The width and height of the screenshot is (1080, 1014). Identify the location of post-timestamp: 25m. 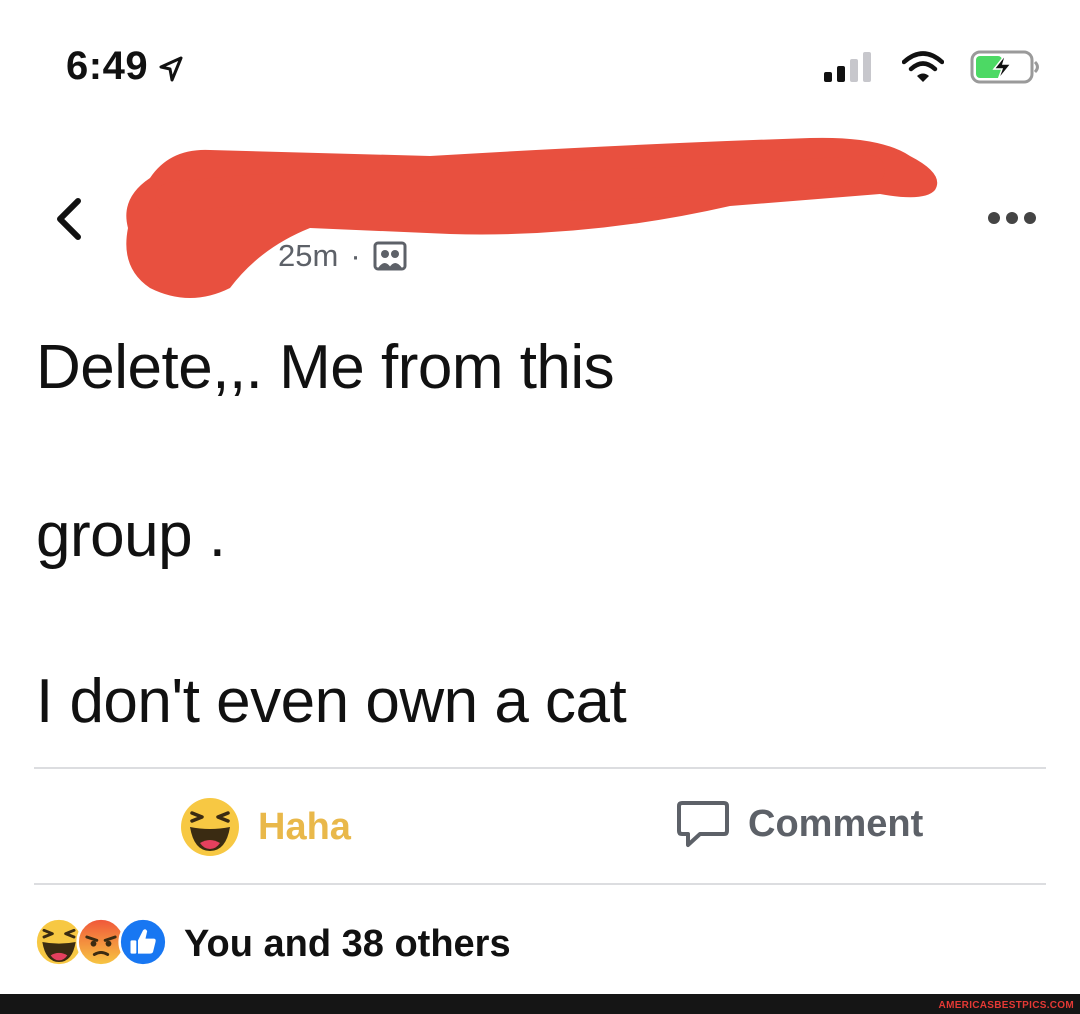
(308, 255).